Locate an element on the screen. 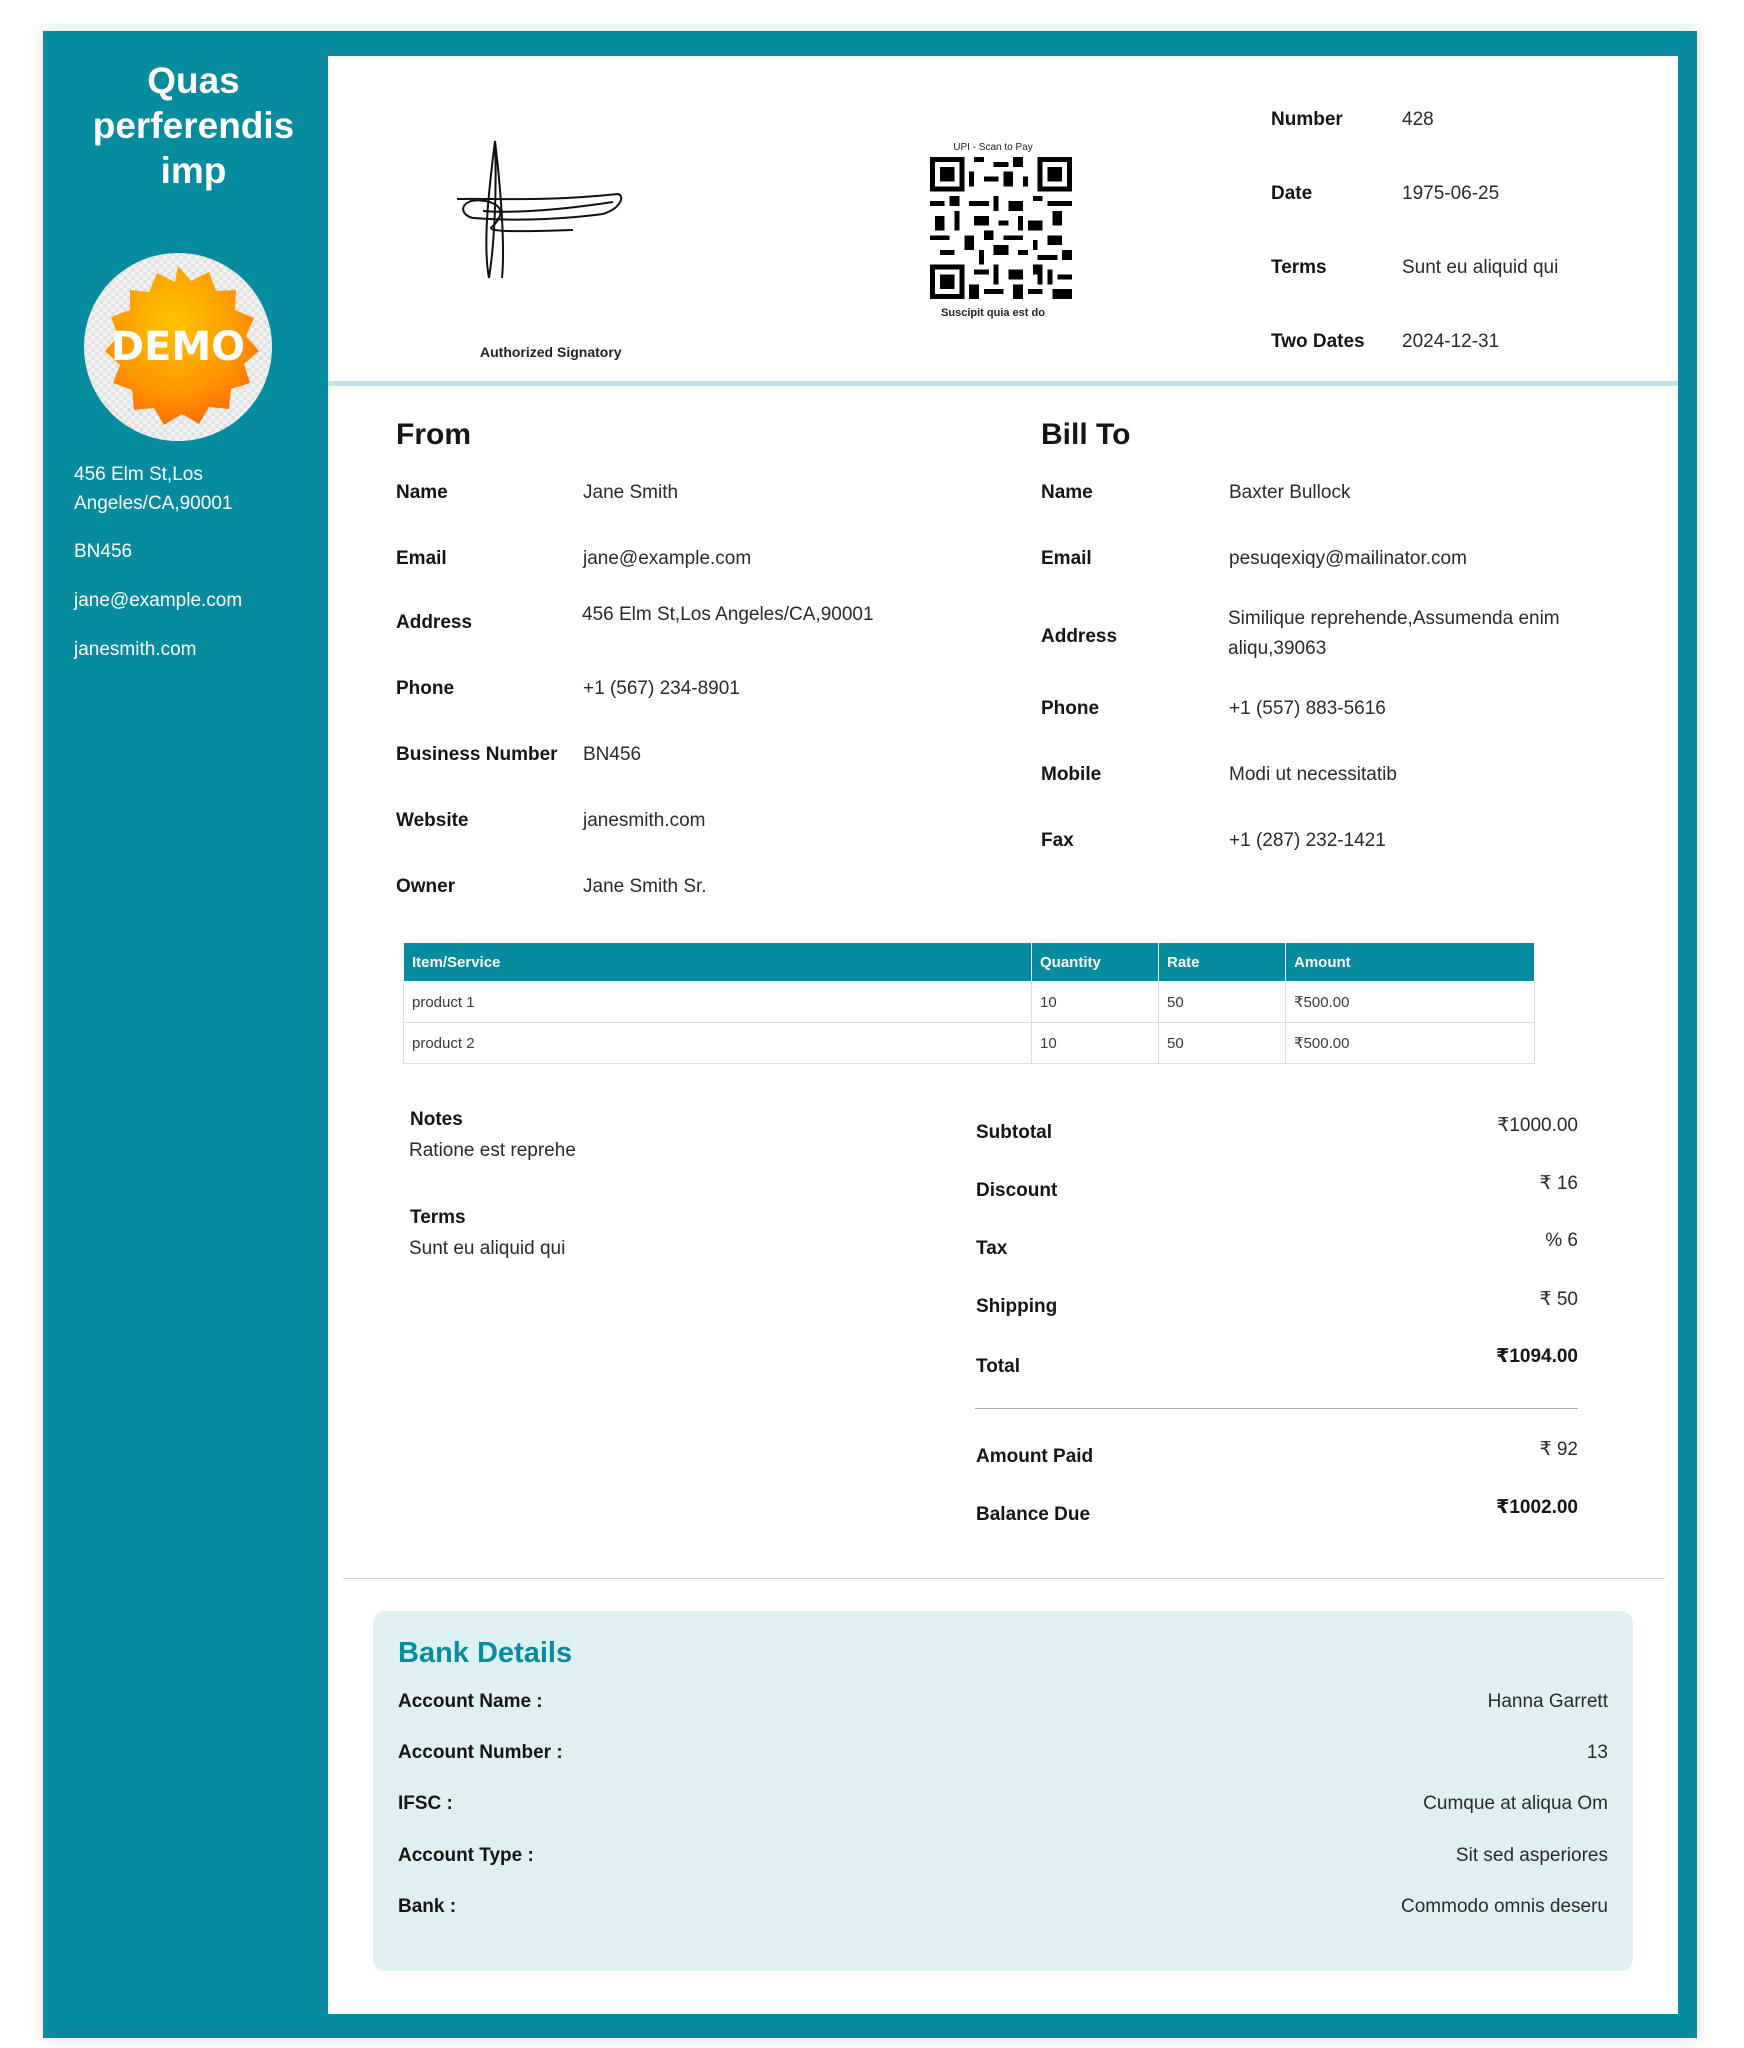  bank-account-type-value: Sit sed asperiores is located at coordinates (1531, 1855).